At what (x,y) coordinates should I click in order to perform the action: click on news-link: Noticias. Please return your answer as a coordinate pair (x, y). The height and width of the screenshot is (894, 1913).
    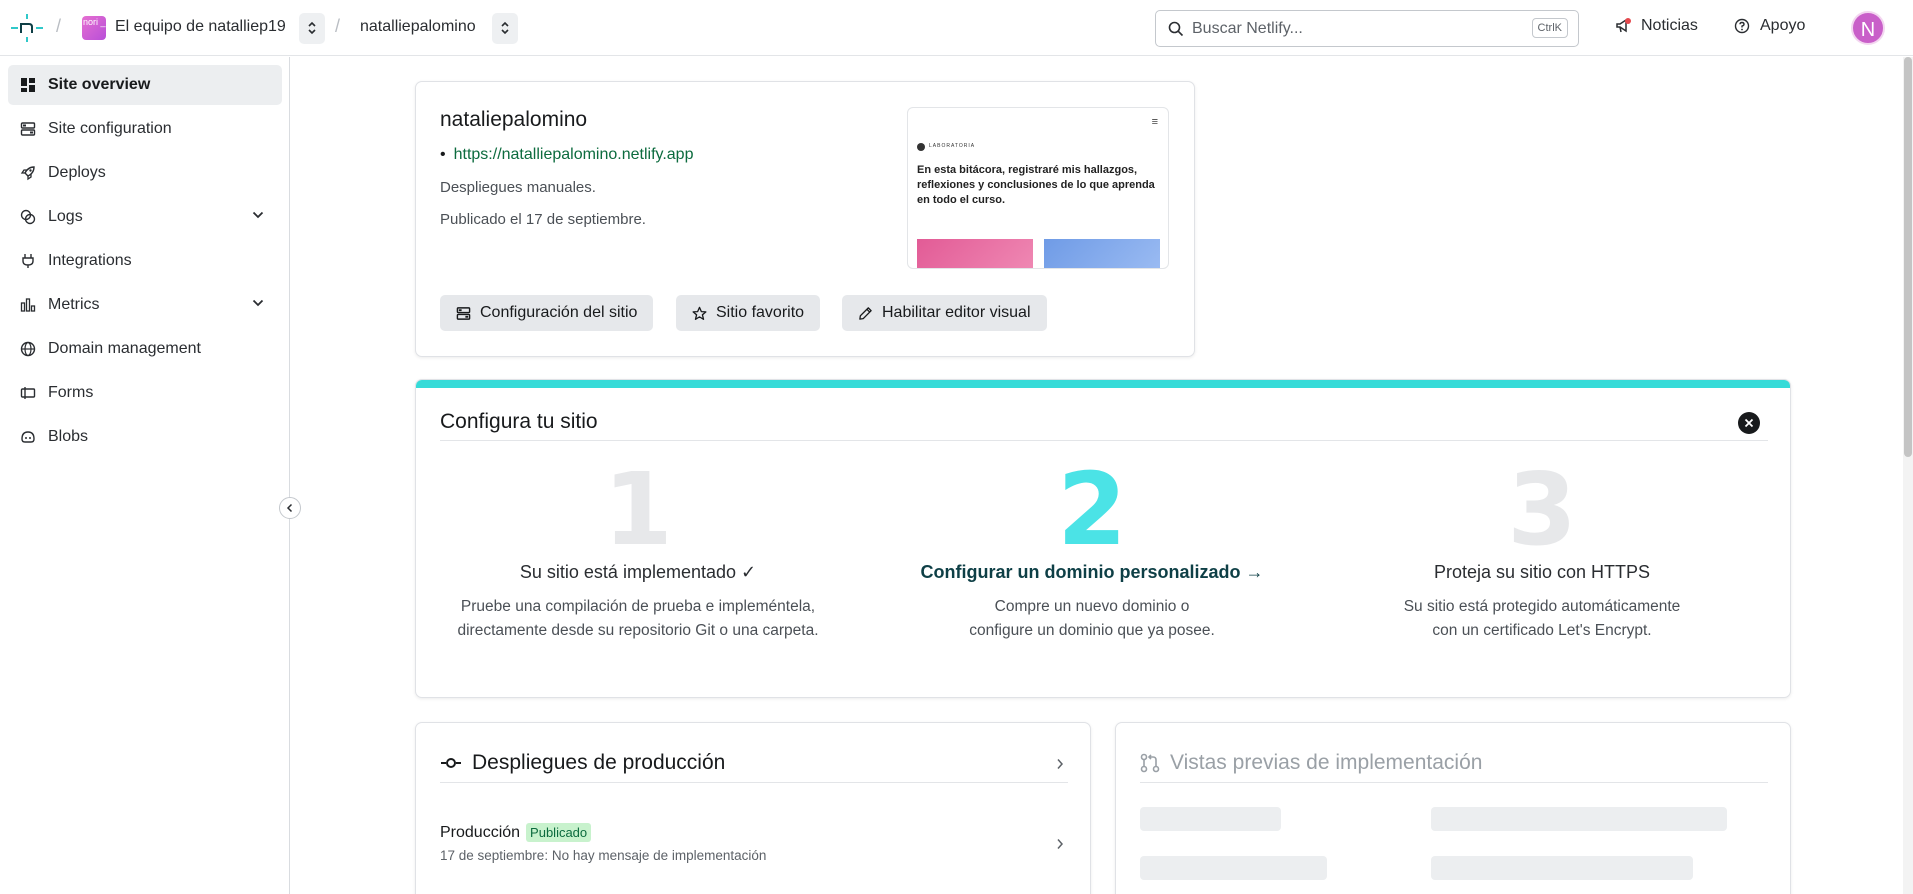
    Looking at the image, I should click on (1656, 26).